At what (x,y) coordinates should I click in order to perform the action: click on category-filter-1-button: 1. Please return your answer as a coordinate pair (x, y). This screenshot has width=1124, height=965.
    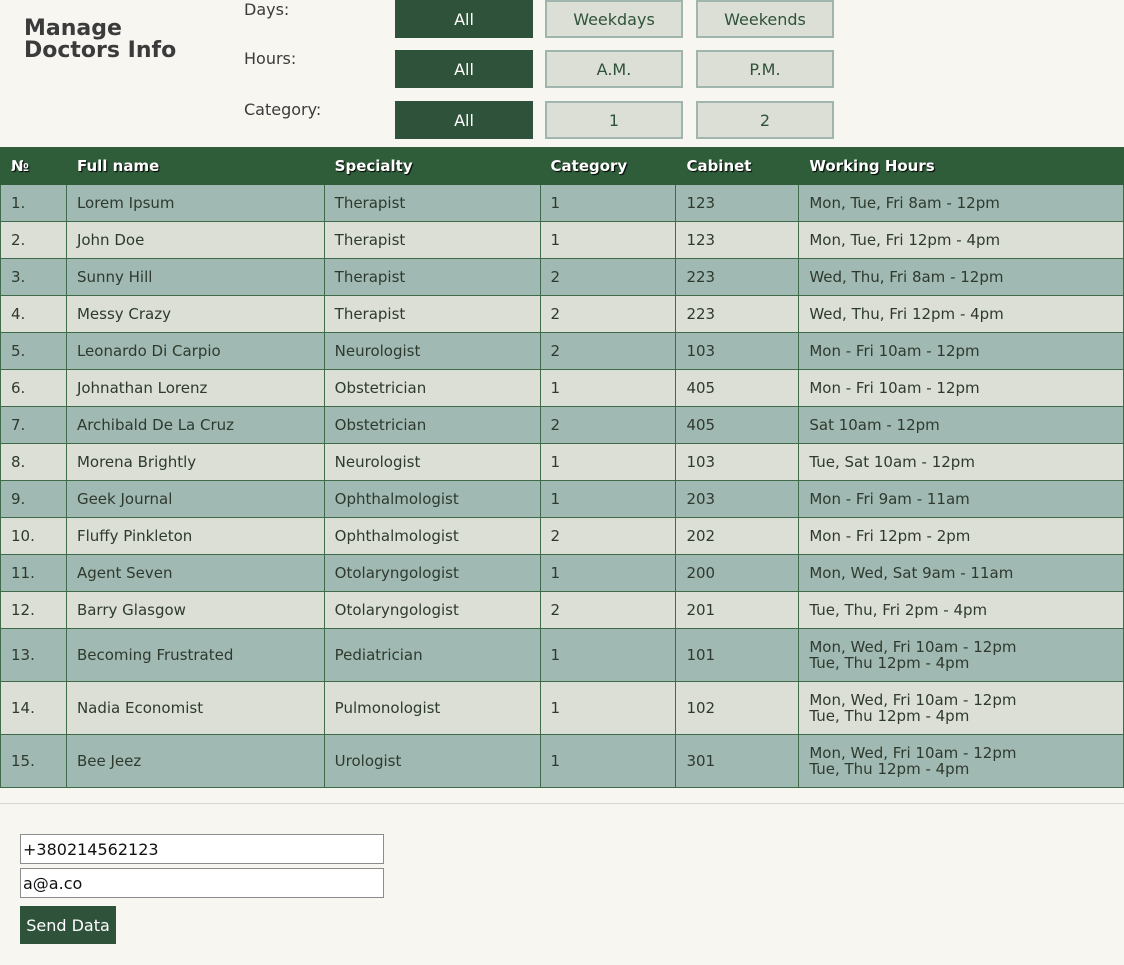
    Looking at the image, I should click on (614, 120).